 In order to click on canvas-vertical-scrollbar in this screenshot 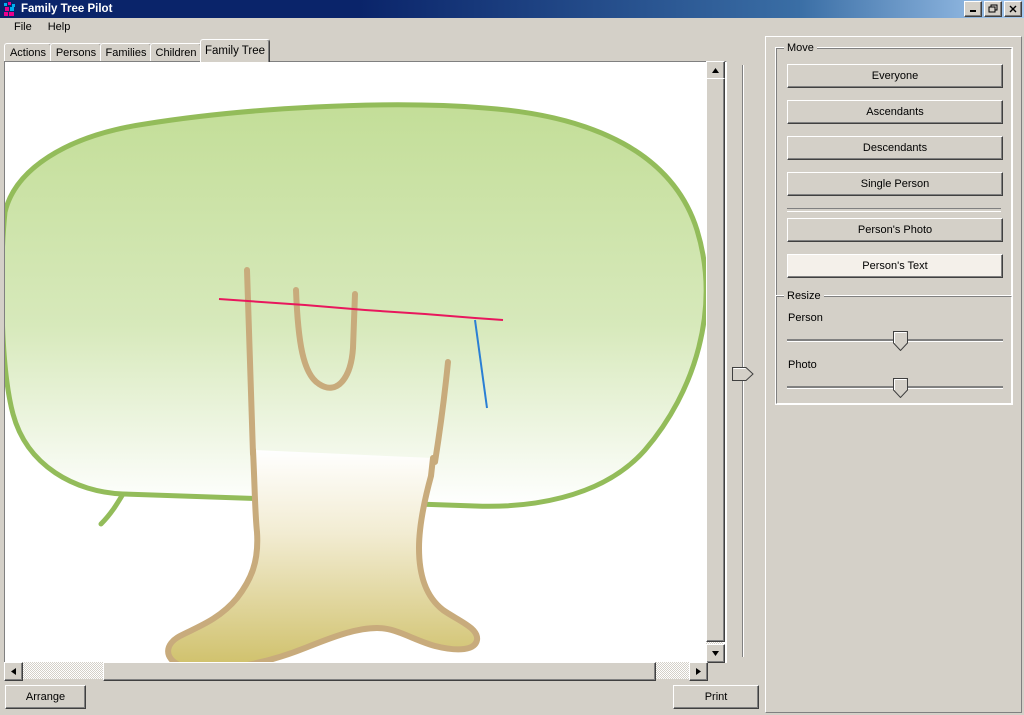, I will do `click(715, 362)`.